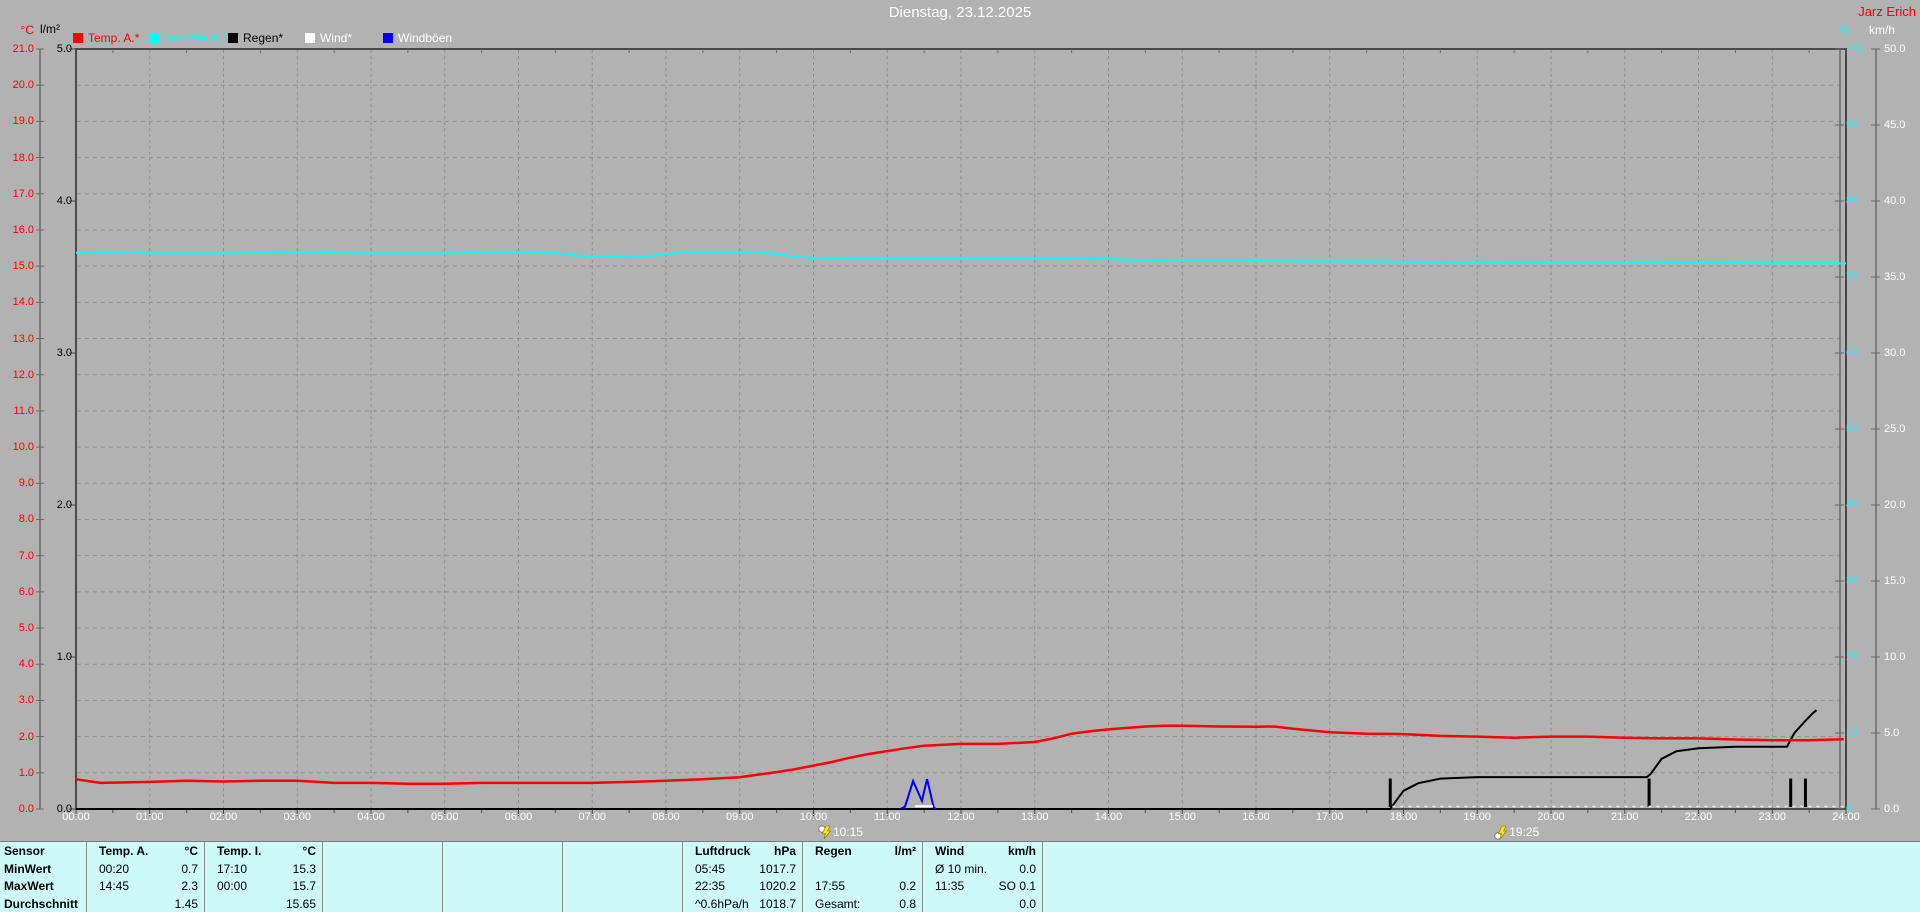 The height and width of the screenshot is (912, 1920). Describe the element at coordinates (189, 868) in the screenshot. I see `cell-value: 0.7` at that location.